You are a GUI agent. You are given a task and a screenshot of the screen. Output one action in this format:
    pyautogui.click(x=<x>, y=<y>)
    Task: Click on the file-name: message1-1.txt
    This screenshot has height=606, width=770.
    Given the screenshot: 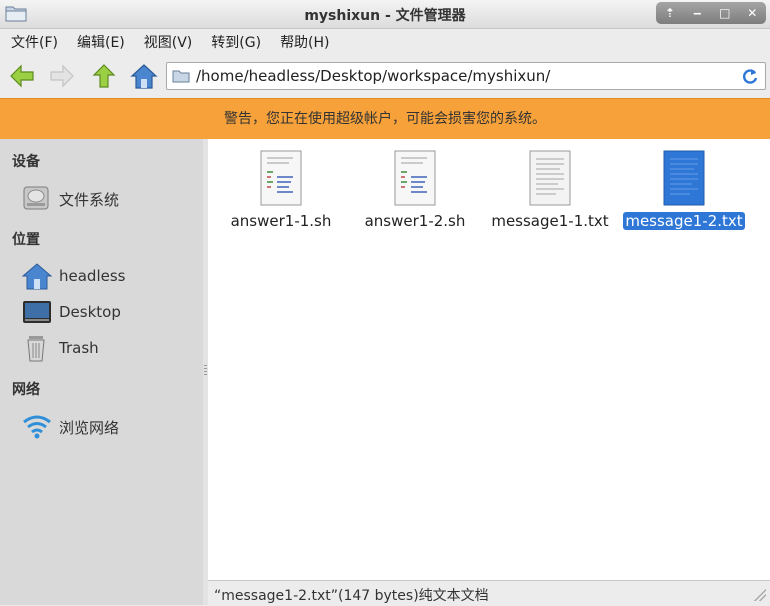 What is the action you would take?
    pyautogui.click(x=550, y=221)
    